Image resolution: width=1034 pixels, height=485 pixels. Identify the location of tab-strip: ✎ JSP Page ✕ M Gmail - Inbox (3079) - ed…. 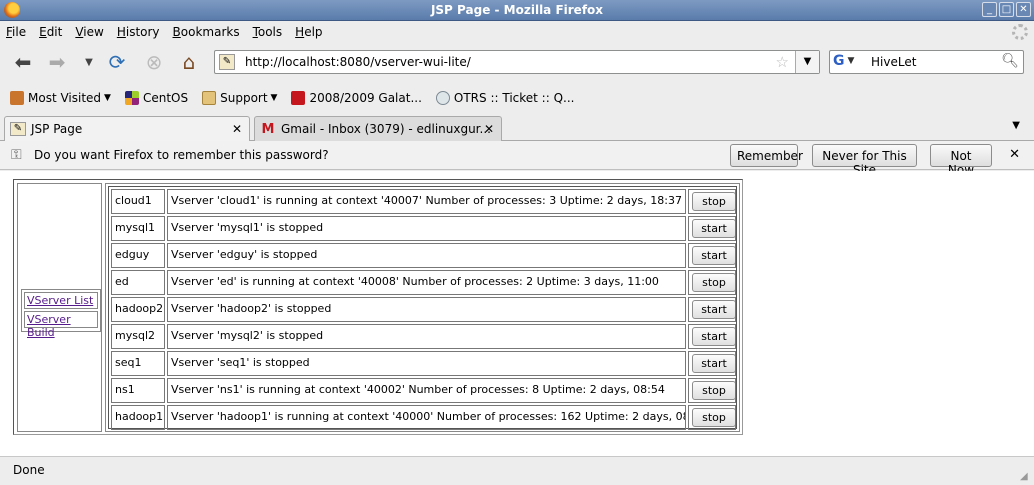
(517, 128).